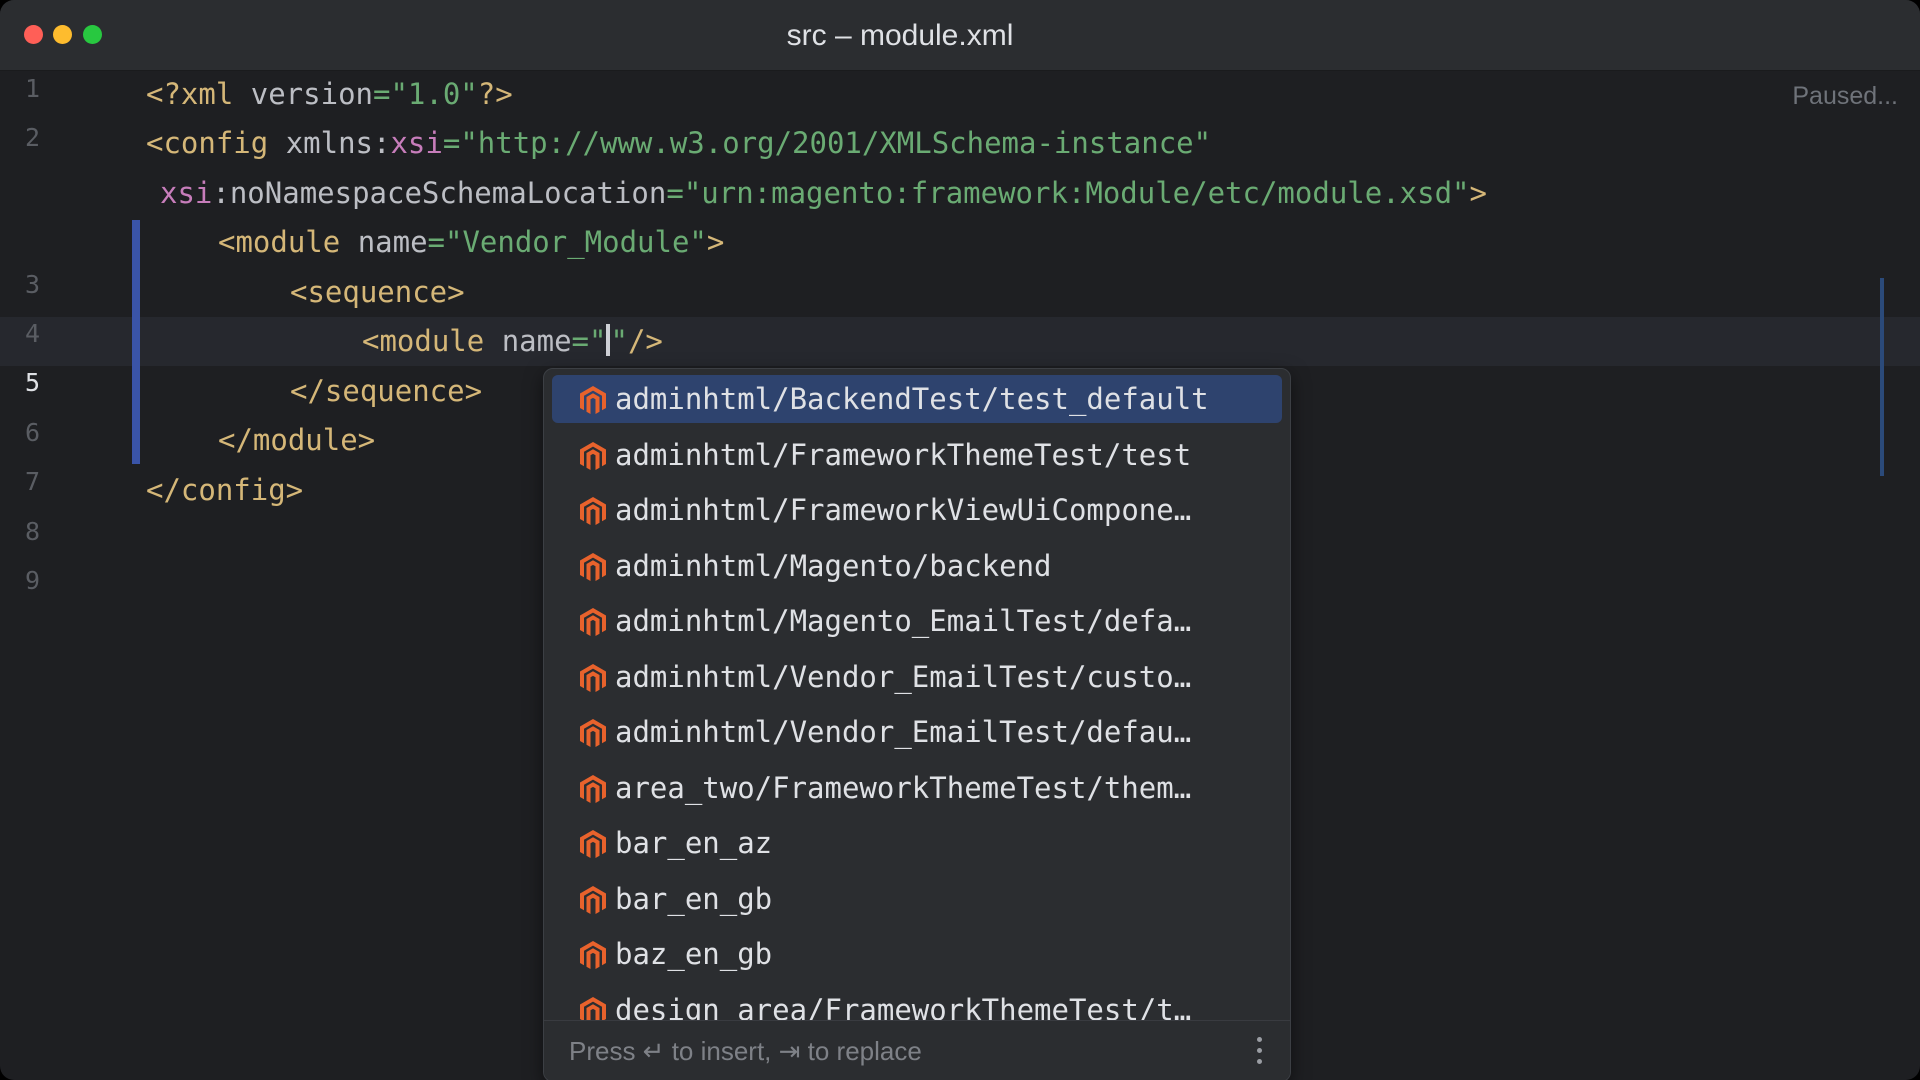 The width and height of the screenshot is (1920, 1080). I want to click on tag-close: </config>, so click(225, 490).